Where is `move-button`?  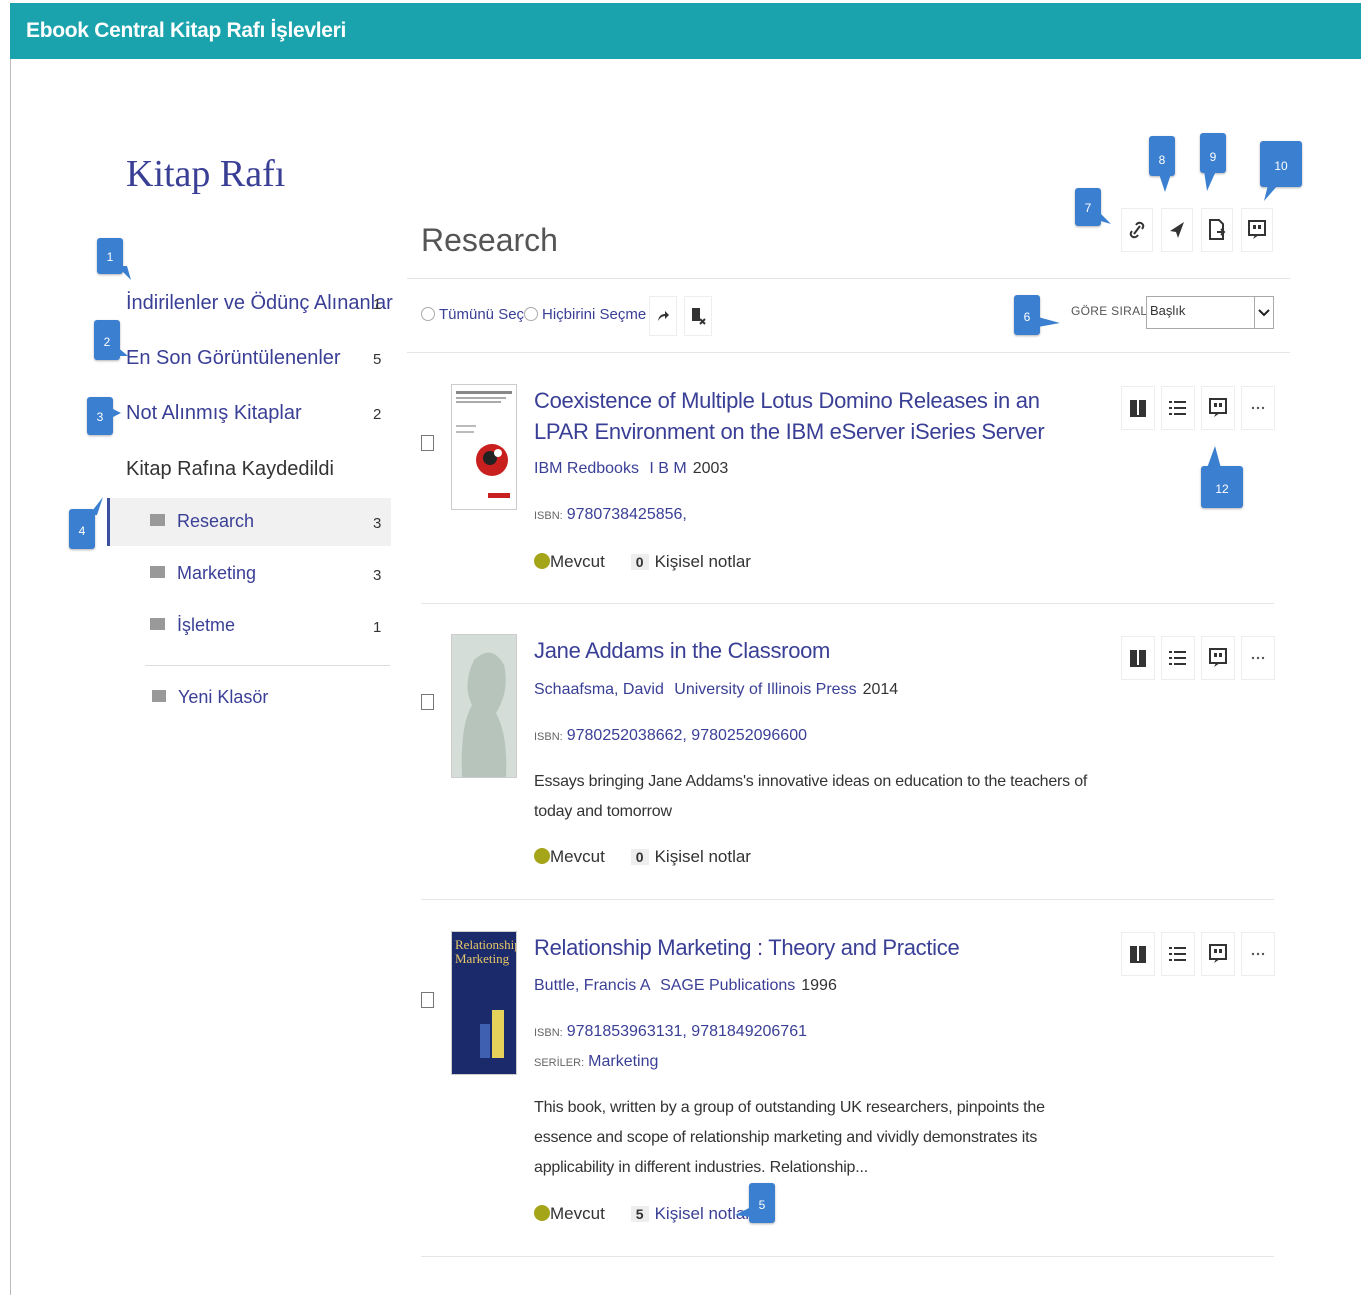 move-button is located at coordinates (663, 316).